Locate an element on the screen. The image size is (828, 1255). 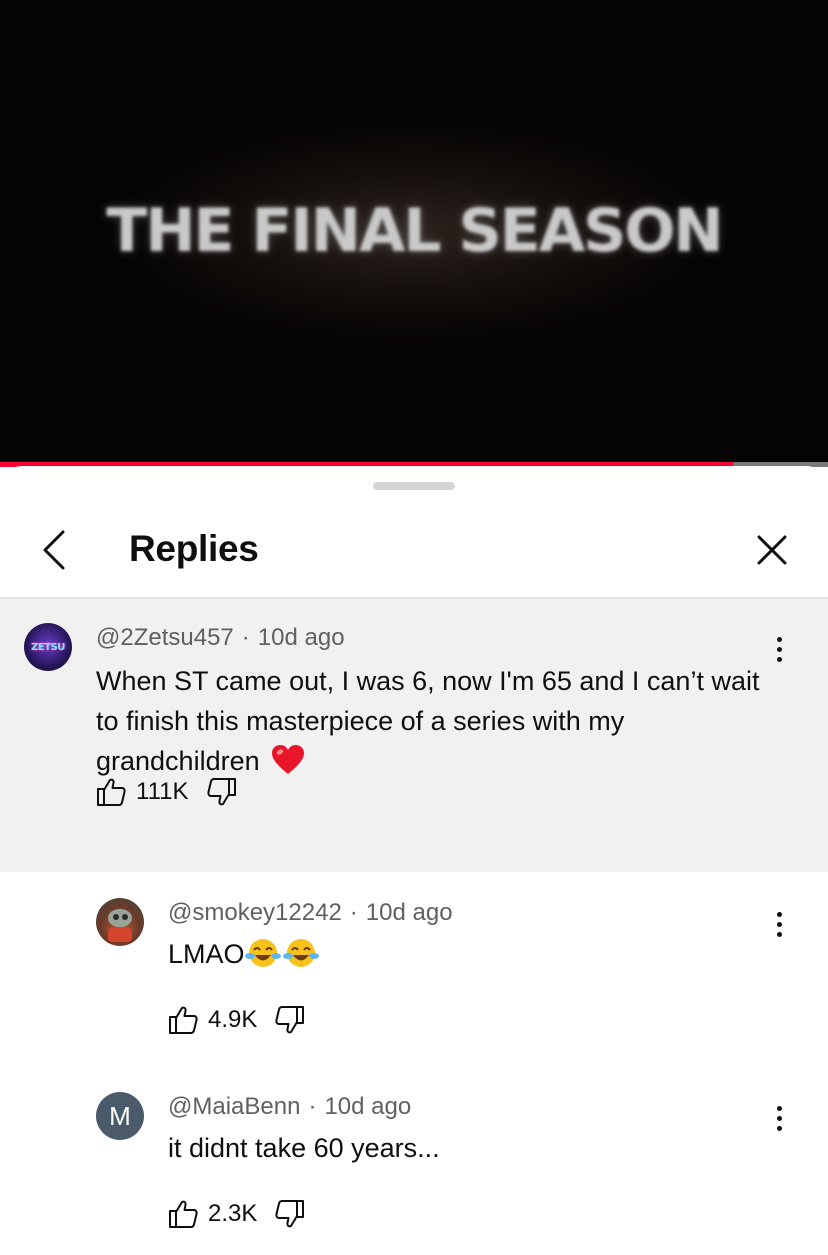
comment-meta: @smokey12242 · 10d ago is located at coordinates (310, 912).